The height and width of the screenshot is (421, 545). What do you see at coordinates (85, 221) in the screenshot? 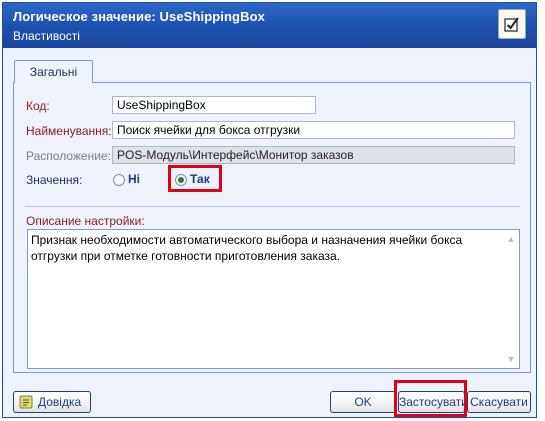
I see `description-label: Описание настройки:` at bounding box center [85, 221].